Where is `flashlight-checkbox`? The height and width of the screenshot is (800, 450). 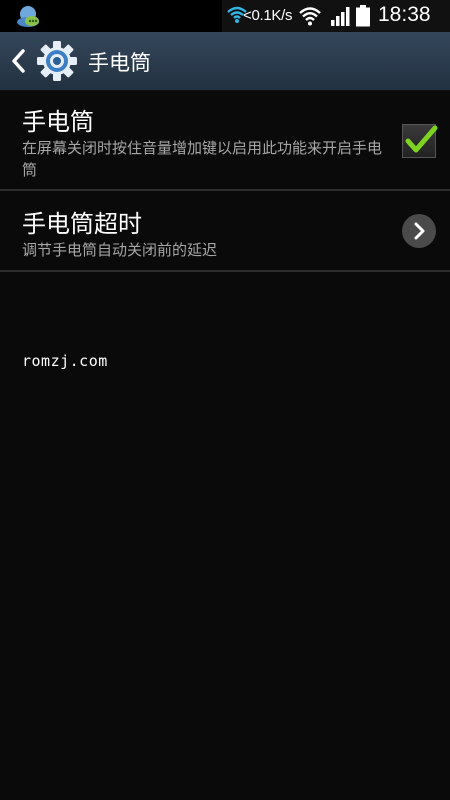 flashlight-checkbox is located at coordinates (420, 141).